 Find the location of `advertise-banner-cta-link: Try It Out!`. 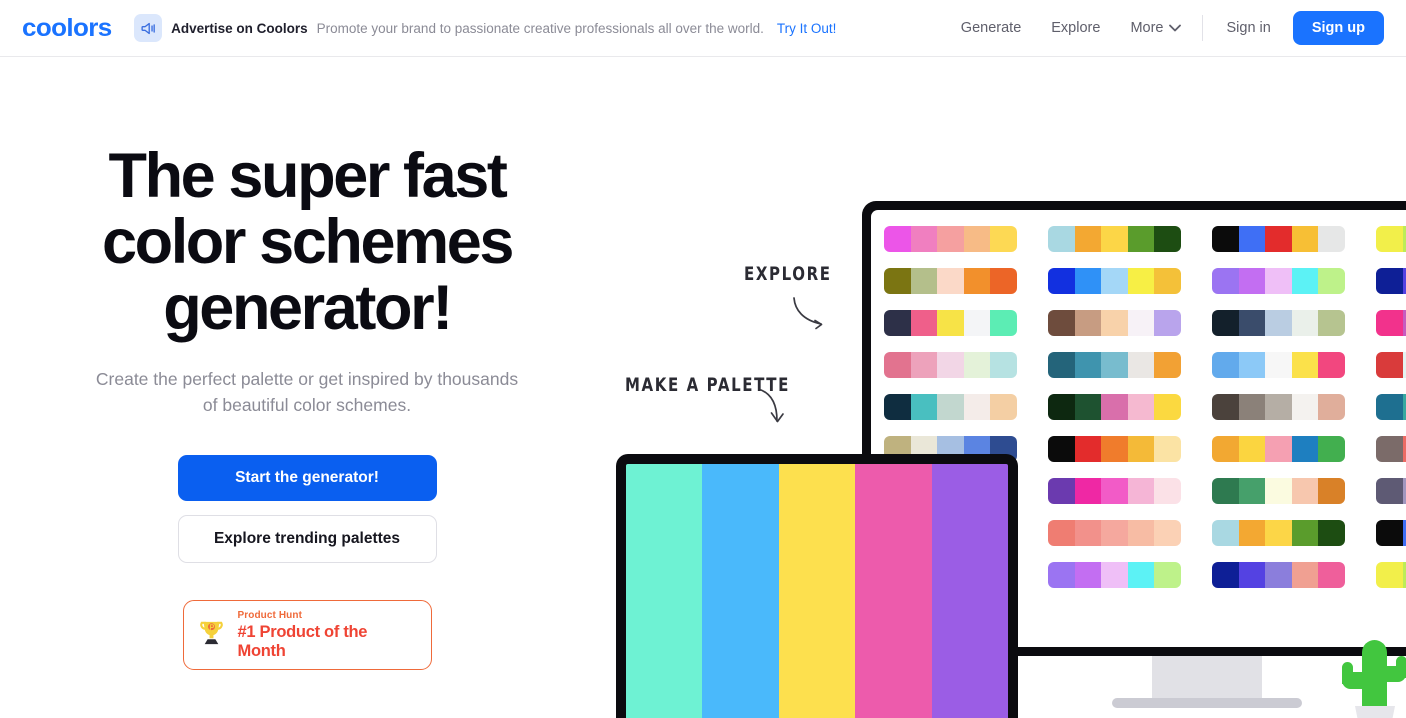

advertise-banner-cta-link: Try It Out! is located at coordinates (807, 28).